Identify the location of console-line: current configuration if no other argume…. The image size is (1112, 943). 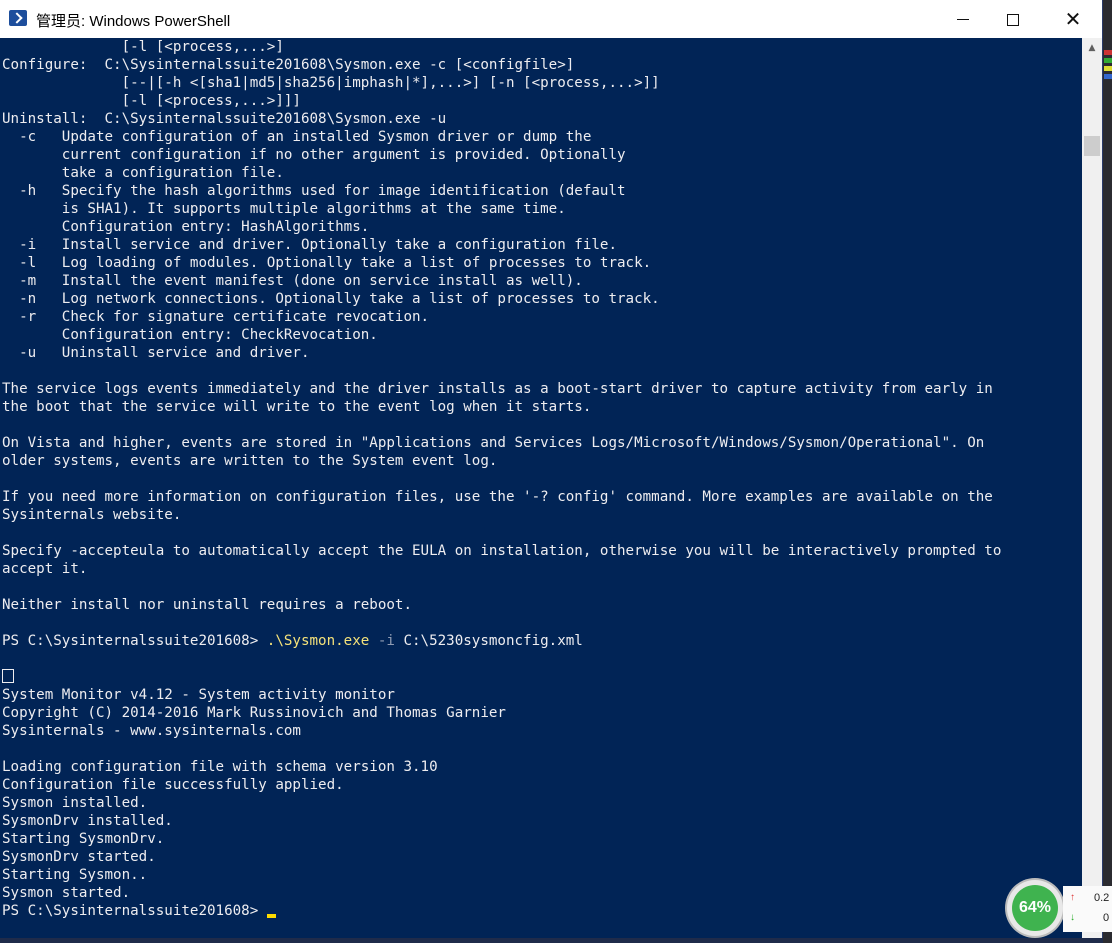
(314, 155).